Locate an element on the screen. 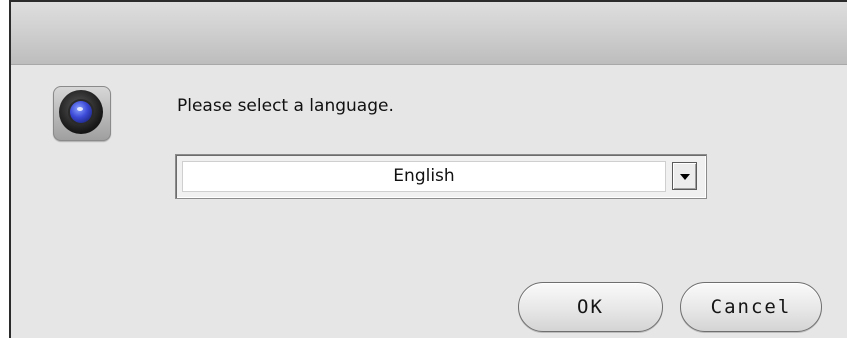 This screenshot has height=338, width=847. camera-lens-icon is located at coordinates (82, 113).